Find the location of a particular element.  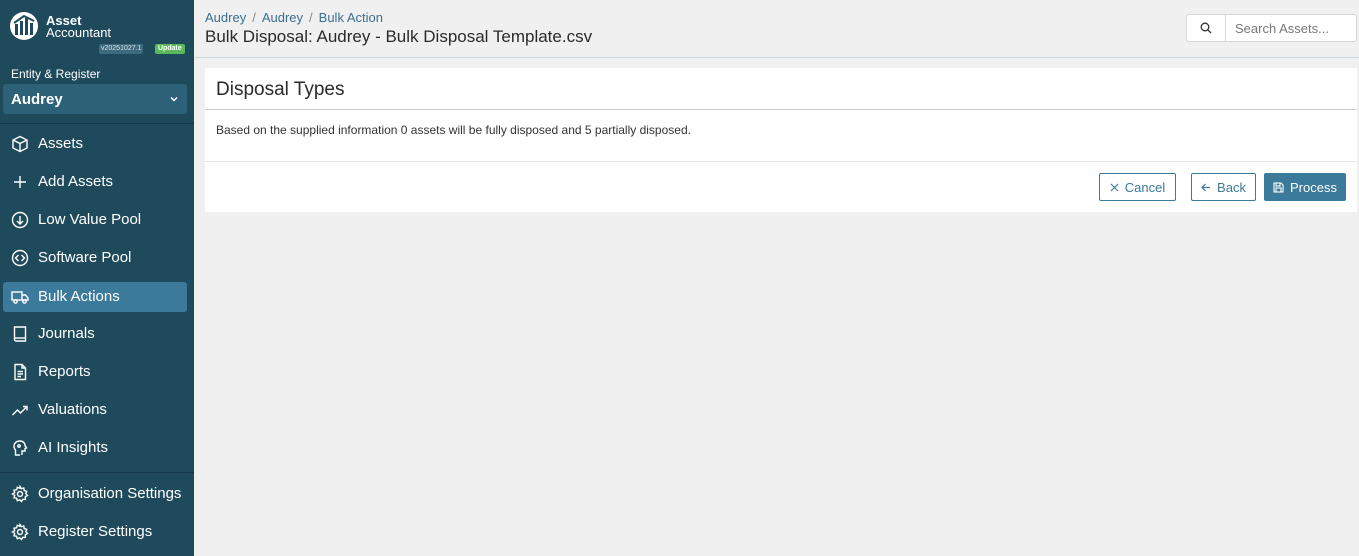

sidebar-item-organisation-settings: Organisation Settings is located at coordinates (95, 494).